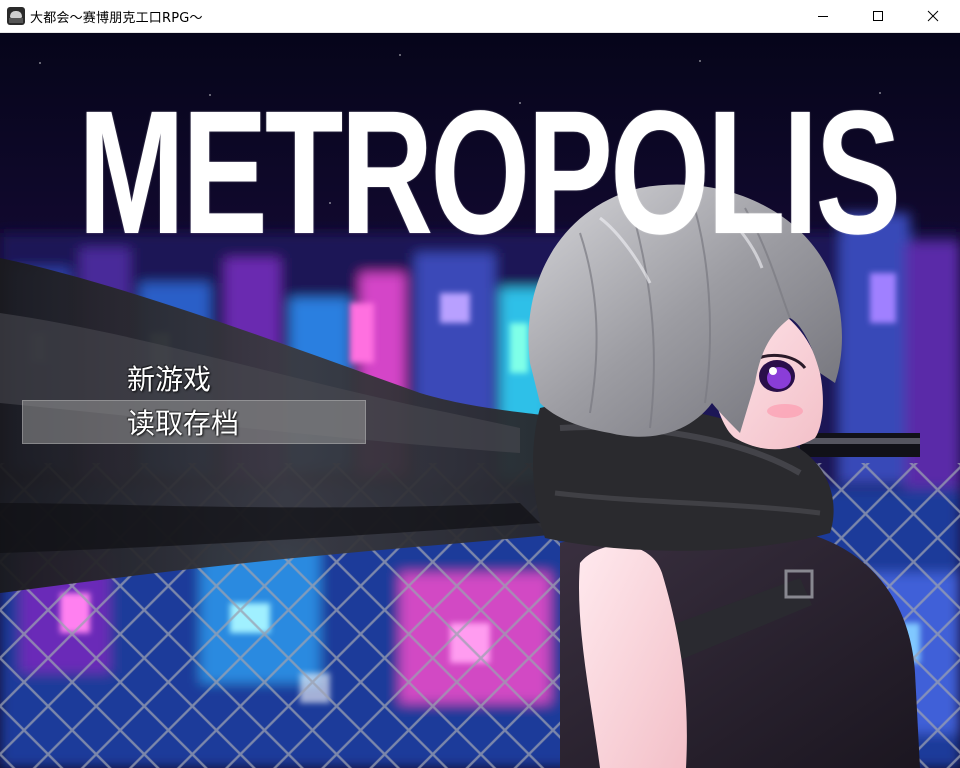  What do you see at coordinates (480, 16) in the screenshot?
I see `title-bar: 大都会～赛博朋克工口RPG～` at bounding box center [480, 16].